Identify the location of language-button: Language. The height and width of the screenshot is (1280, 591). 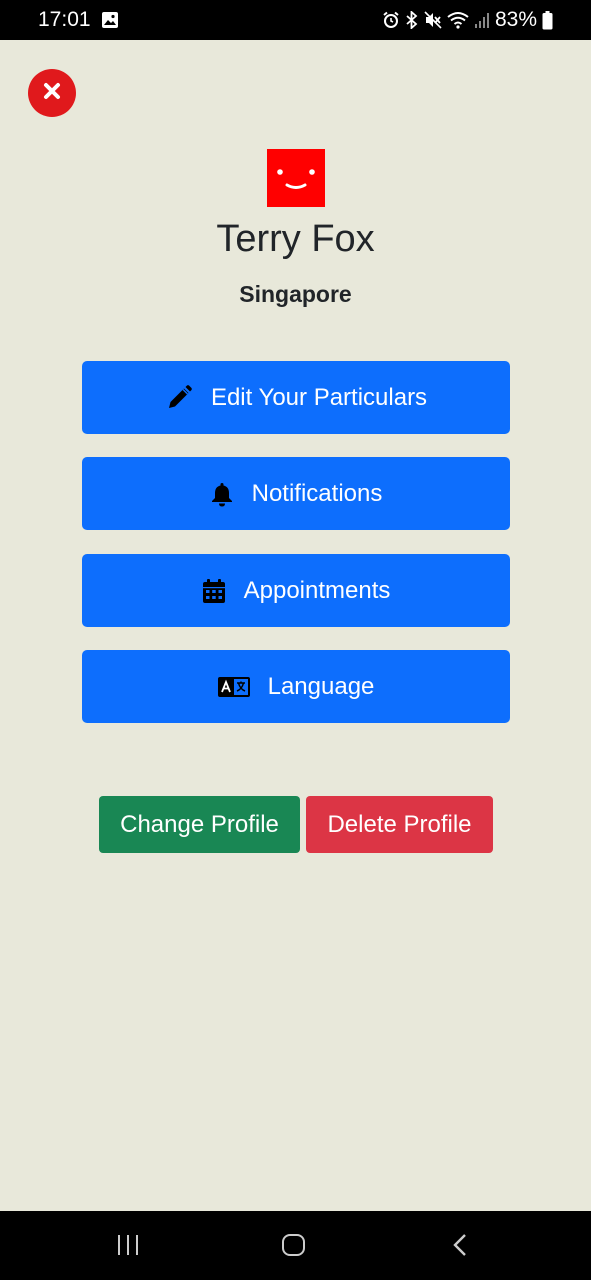
(296, 686).